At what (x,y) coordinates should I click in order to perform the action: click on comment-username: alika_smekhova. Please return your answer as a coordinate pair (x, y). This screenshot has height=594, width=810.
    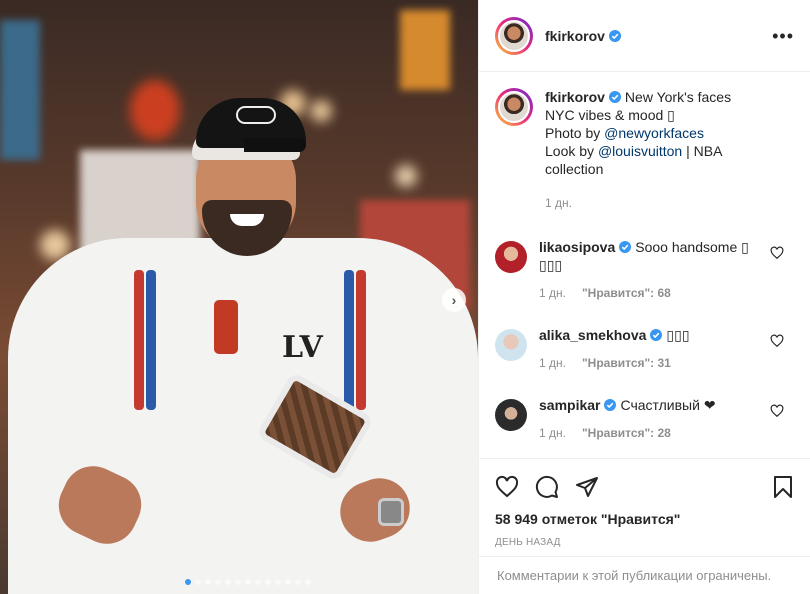
    Looking at the image, I should click on (592, 335).